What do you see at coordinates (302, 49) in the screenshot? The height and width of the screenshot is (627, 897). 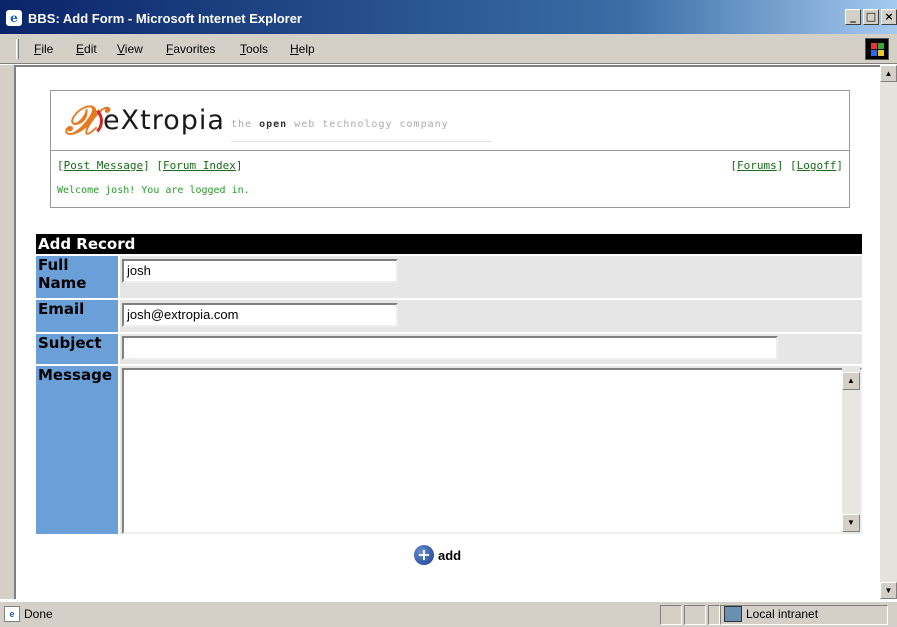 I see `menu-help: Help` at bounding box center [302, 49].